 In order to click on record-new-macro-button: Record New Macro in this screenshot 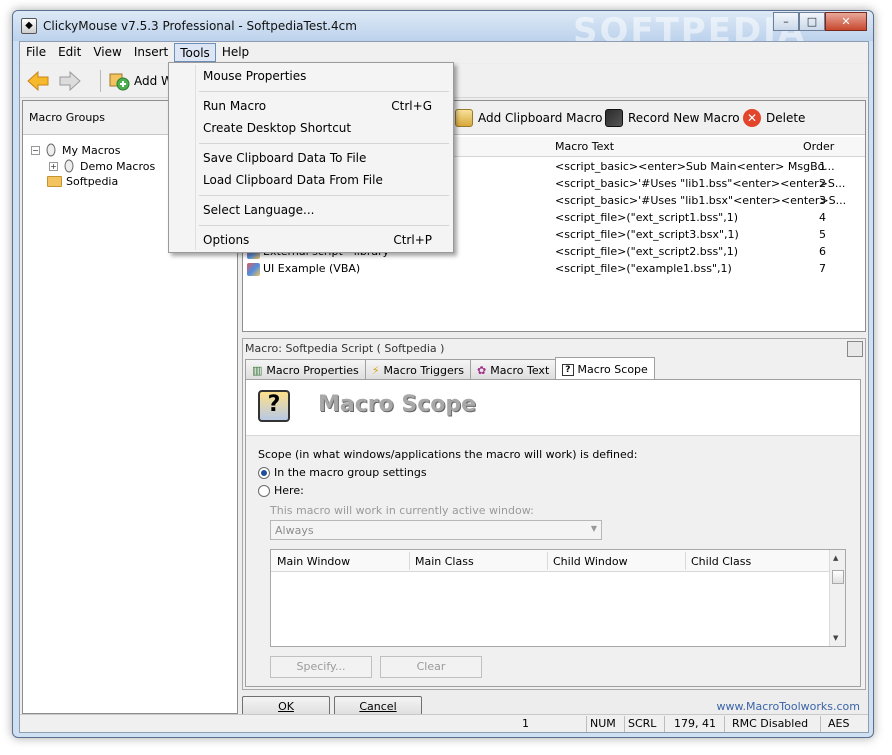, I will do `click(672, 118)`.